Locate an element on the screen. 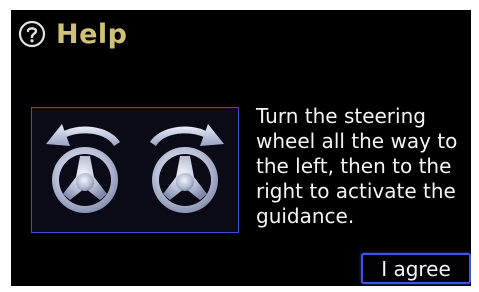  agree-button: I agree is located at coordinates (416, 268).